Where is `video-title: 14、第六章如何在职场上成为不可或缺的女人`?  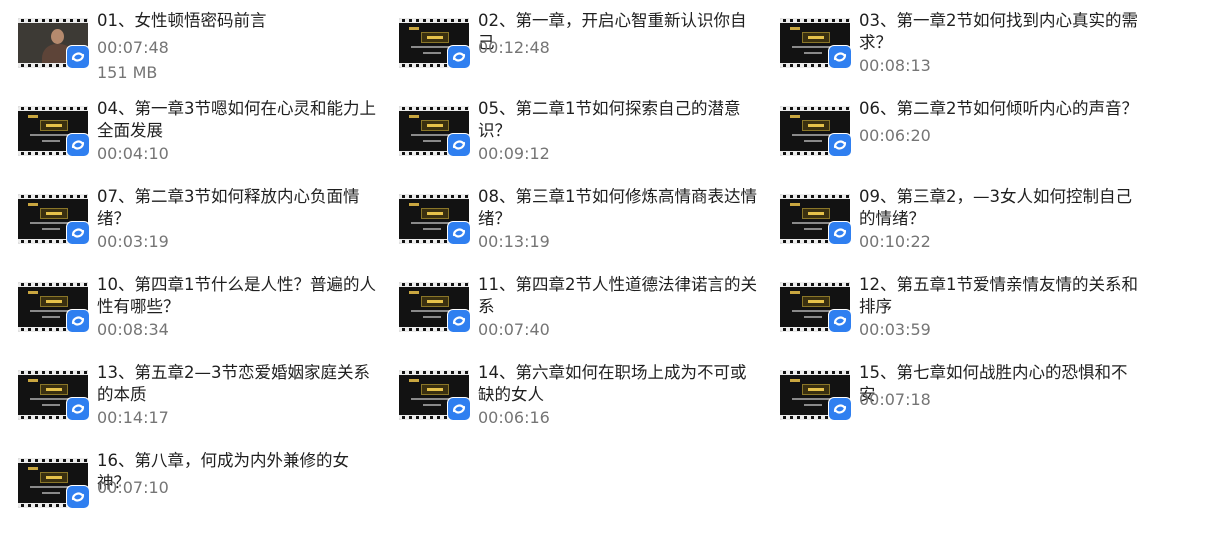
video-title: 14、第六章如何在职场上成为不可或缺的女人 is located at coordinates (612, 383).